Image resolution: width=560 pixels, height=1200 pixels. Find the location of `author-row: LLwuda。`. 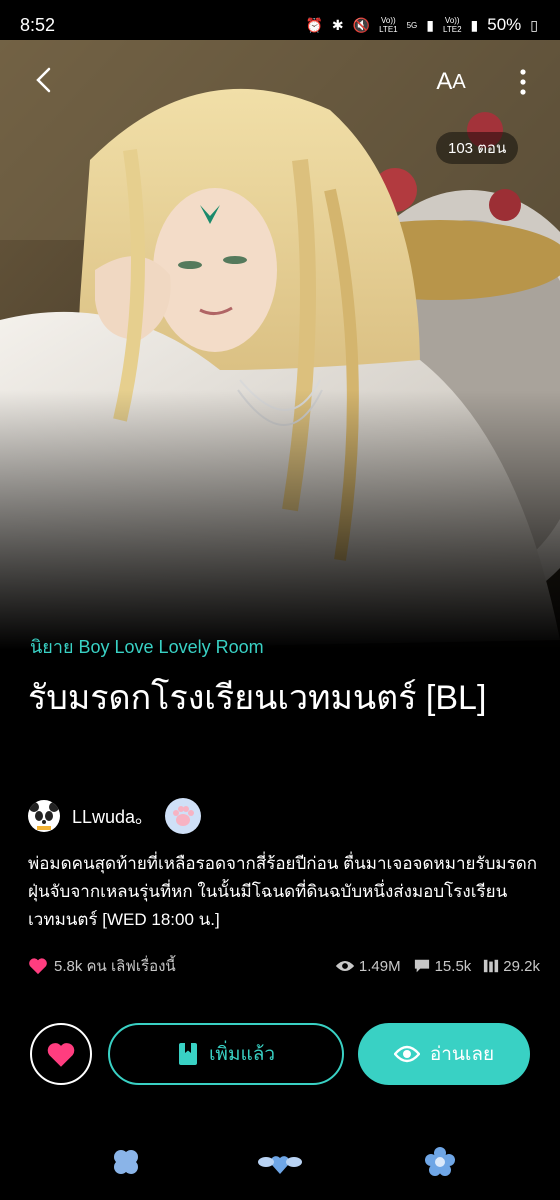

author-row: LLwuda。 is located at coordinates (115, 816).